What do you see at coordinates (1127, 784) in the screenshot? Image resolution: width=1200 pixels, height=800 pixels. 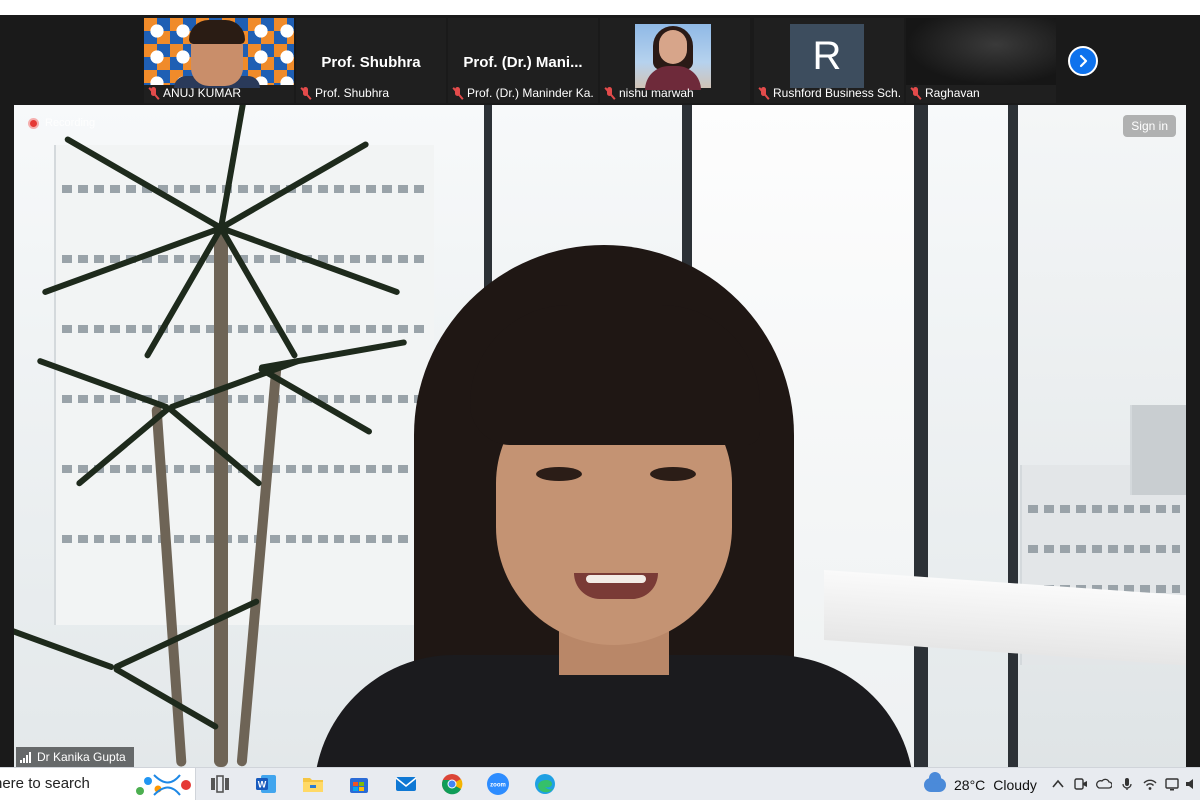 I see `microphone-icon` at bounding box center [1127, 784].